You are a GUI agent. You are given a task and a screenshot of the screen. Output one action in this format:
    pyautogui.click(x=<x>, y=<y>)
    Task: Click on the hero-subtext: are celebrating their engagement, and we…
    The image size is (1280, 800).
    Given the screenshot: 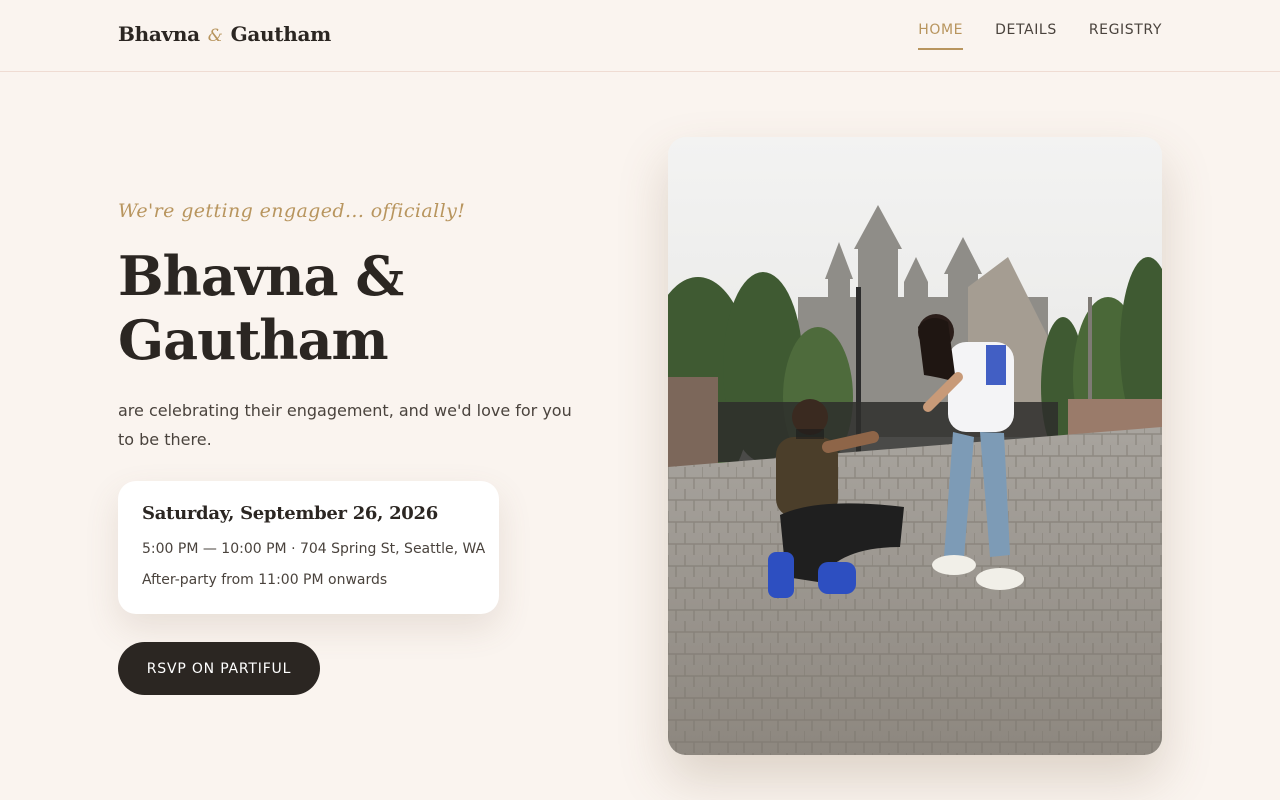 What is the action you would take?
    pyautogui.click(x=345, y=425)
    